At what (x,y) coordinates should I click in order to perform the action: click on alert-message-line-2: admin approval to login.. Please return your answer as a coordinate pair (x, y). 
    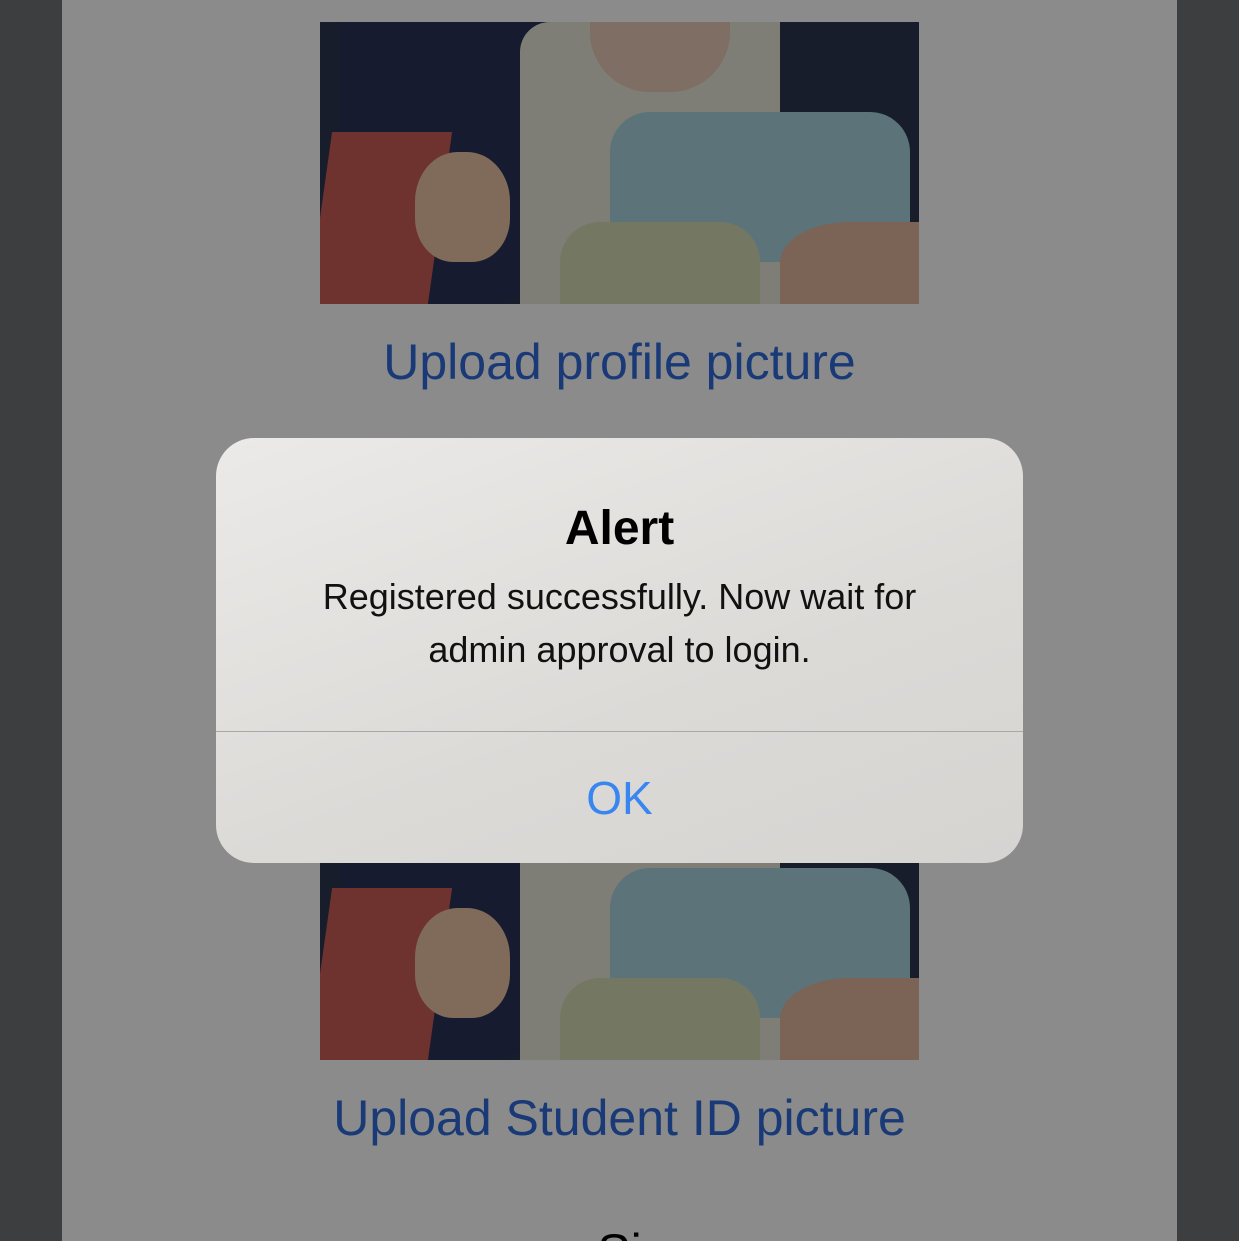
    Looking at the image, I should click on (619, 649).